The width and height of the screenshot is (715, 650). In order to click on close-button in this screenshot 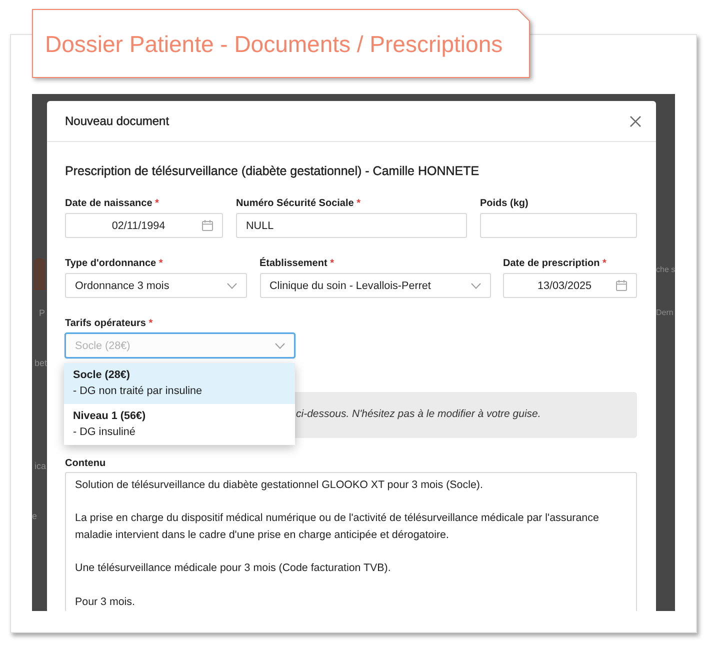, I will do `click(635, 121)`.